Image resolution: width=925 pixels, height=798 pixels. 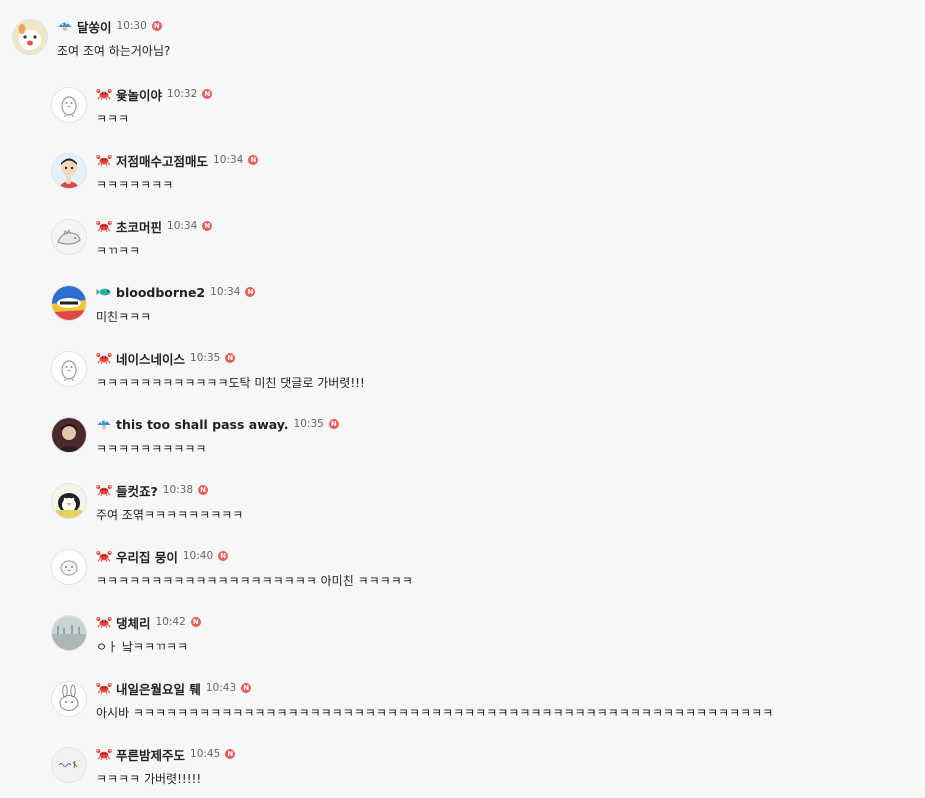 I want to click on teal-fish-icon, so click(x=104, y=292).